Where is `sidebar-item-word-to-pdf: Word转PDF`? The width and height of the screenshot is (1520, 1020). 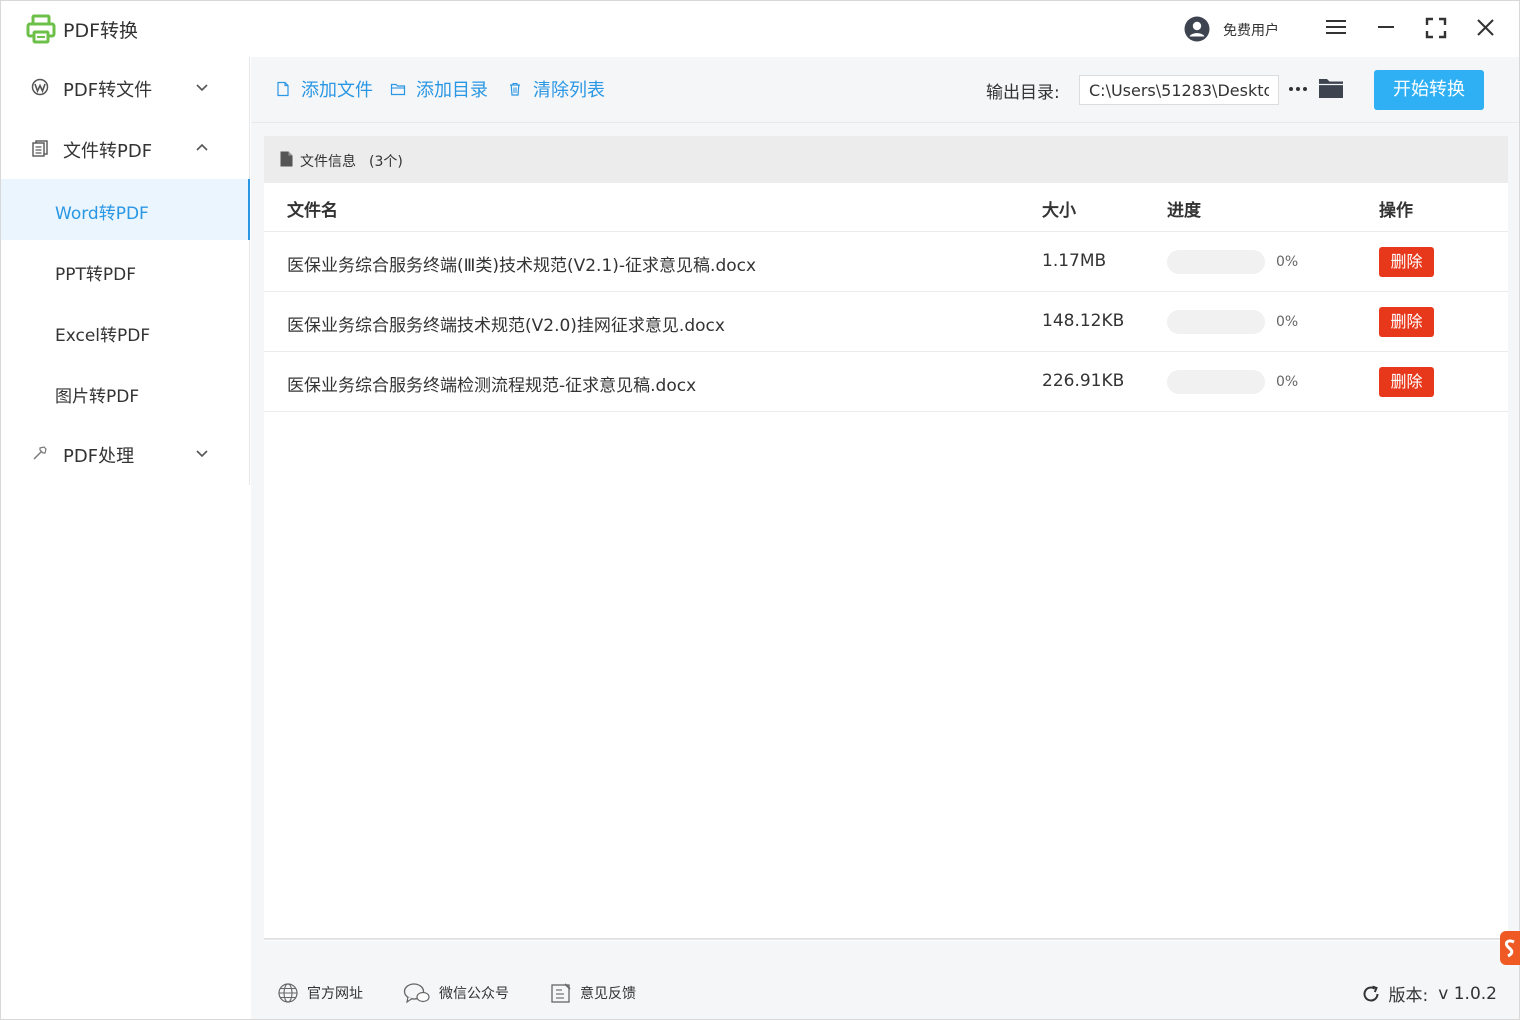 sidebar-item-word-to-pdf: Word转PDF is located at coordinates (125, 209).